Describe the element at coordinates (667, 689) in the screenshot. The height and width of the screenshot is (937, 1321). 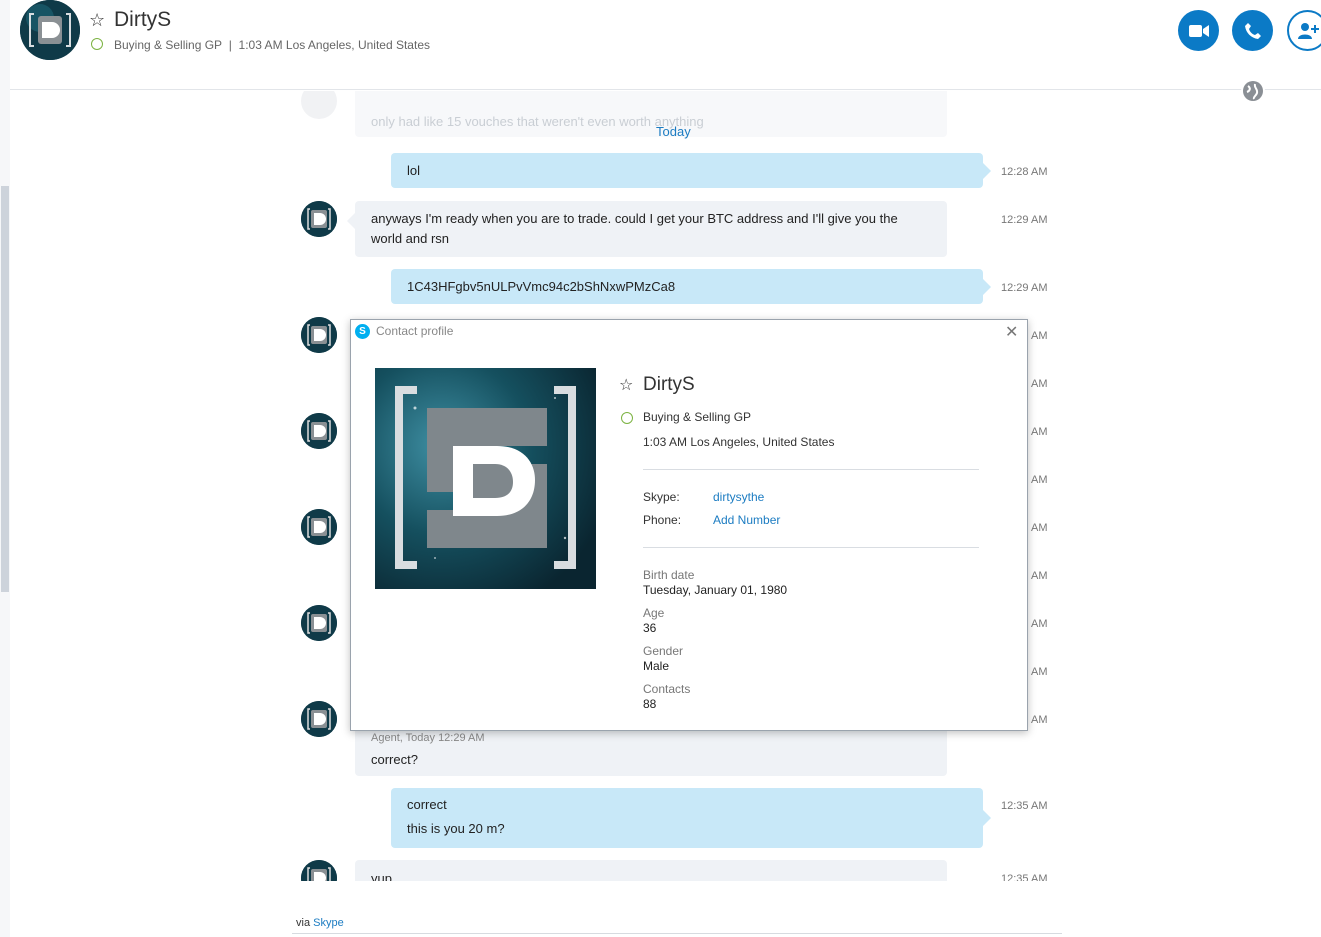
I see `contacts-label: Contacts` at that location.